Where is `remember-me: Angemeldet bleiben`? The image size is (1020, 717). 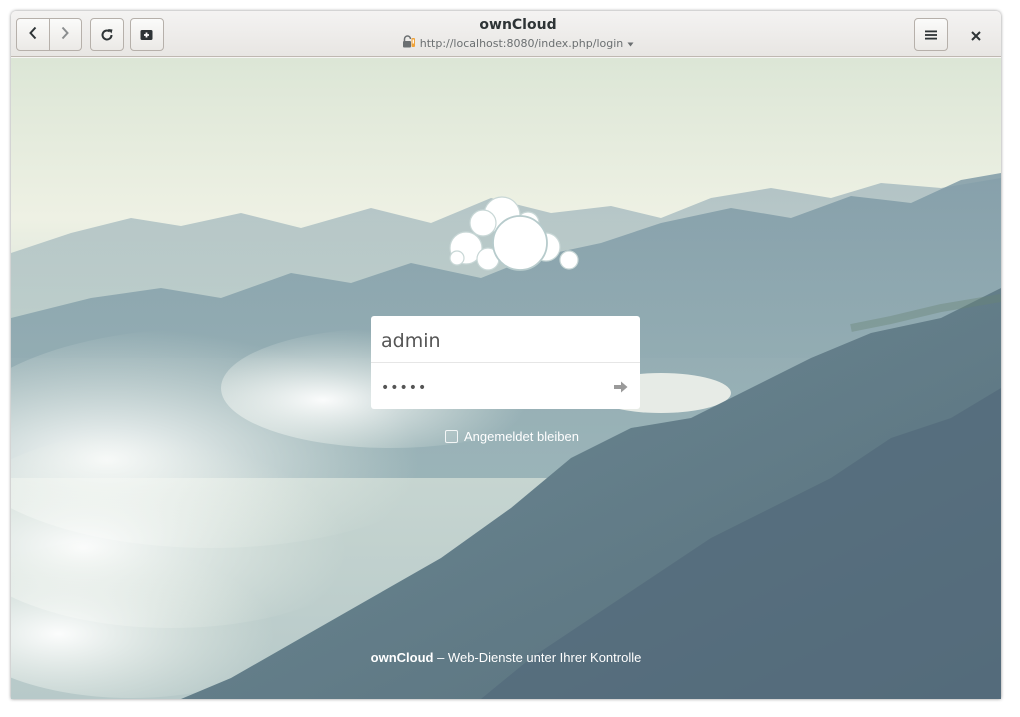 remember-me: Angemeldet bleiben is located at coordinates (512, 436).